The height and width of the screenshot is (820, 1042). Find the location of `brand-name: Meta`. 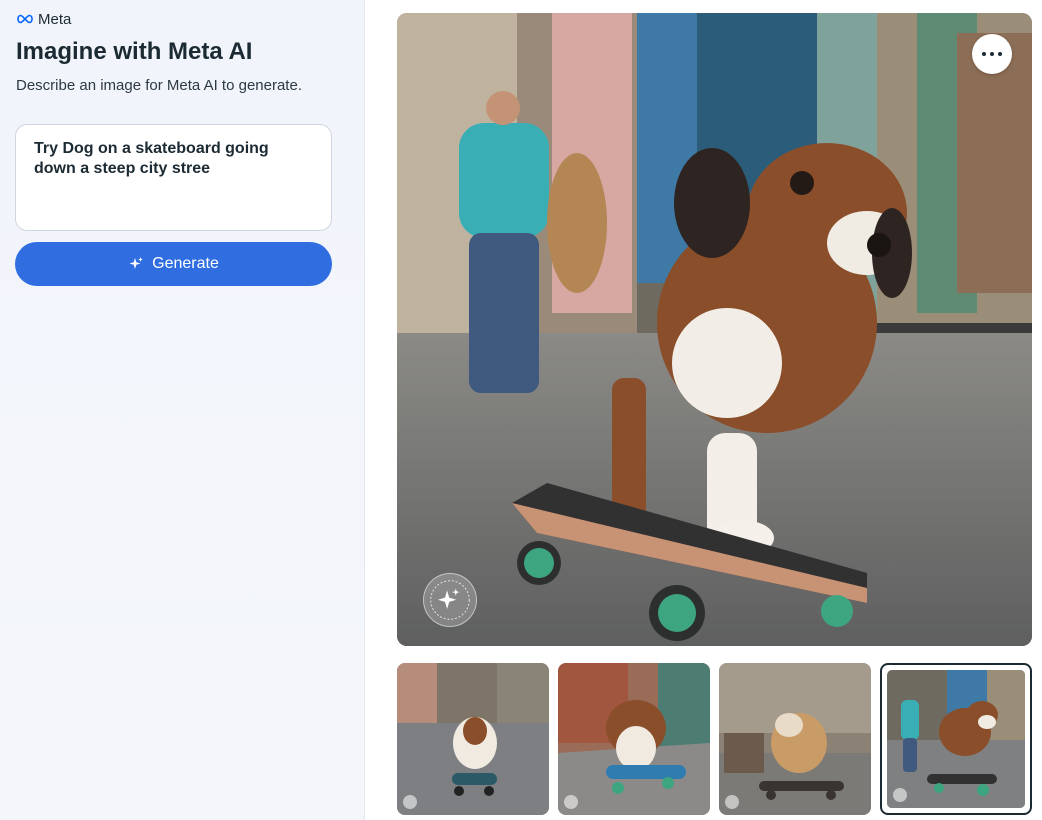

brand-name: Meta is located at coordinates (55, 19).